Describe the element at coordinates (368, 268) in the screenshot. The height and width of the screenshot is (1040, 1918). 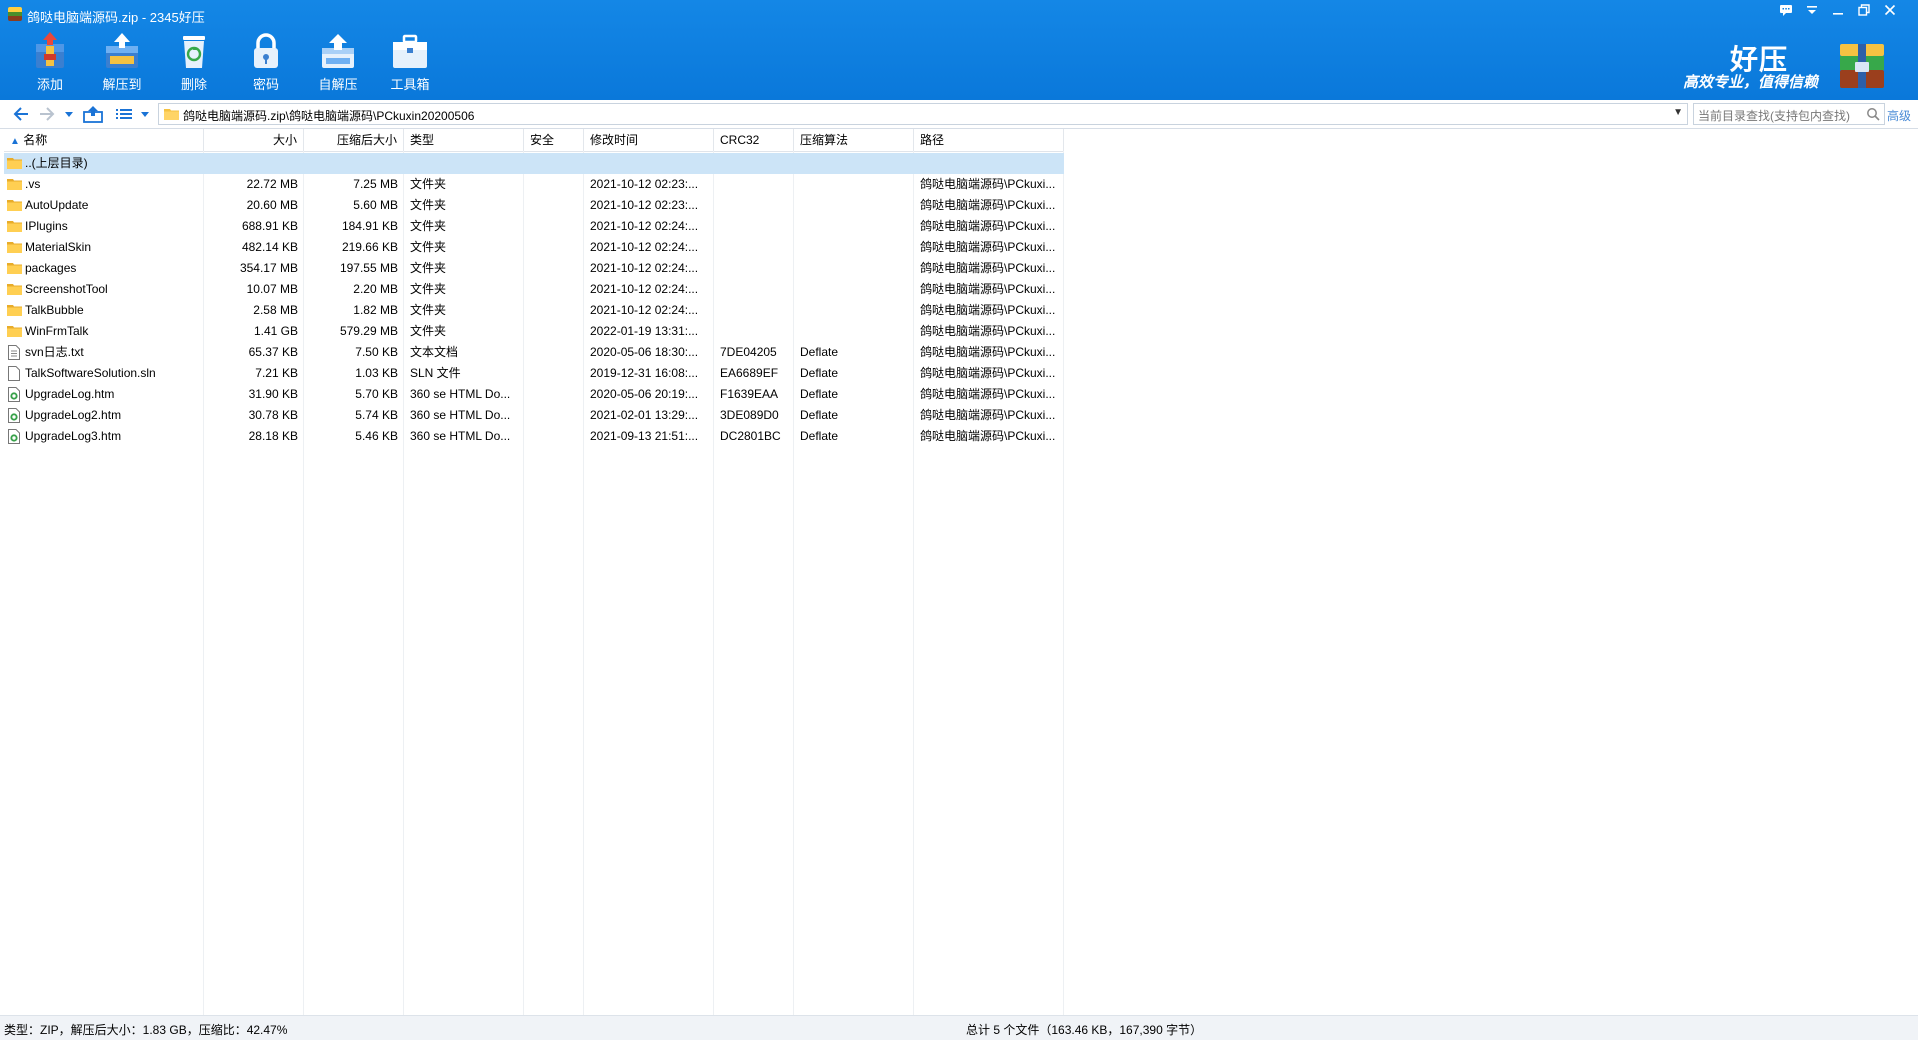
I see `file-packed: 197.55 MB` at that location.